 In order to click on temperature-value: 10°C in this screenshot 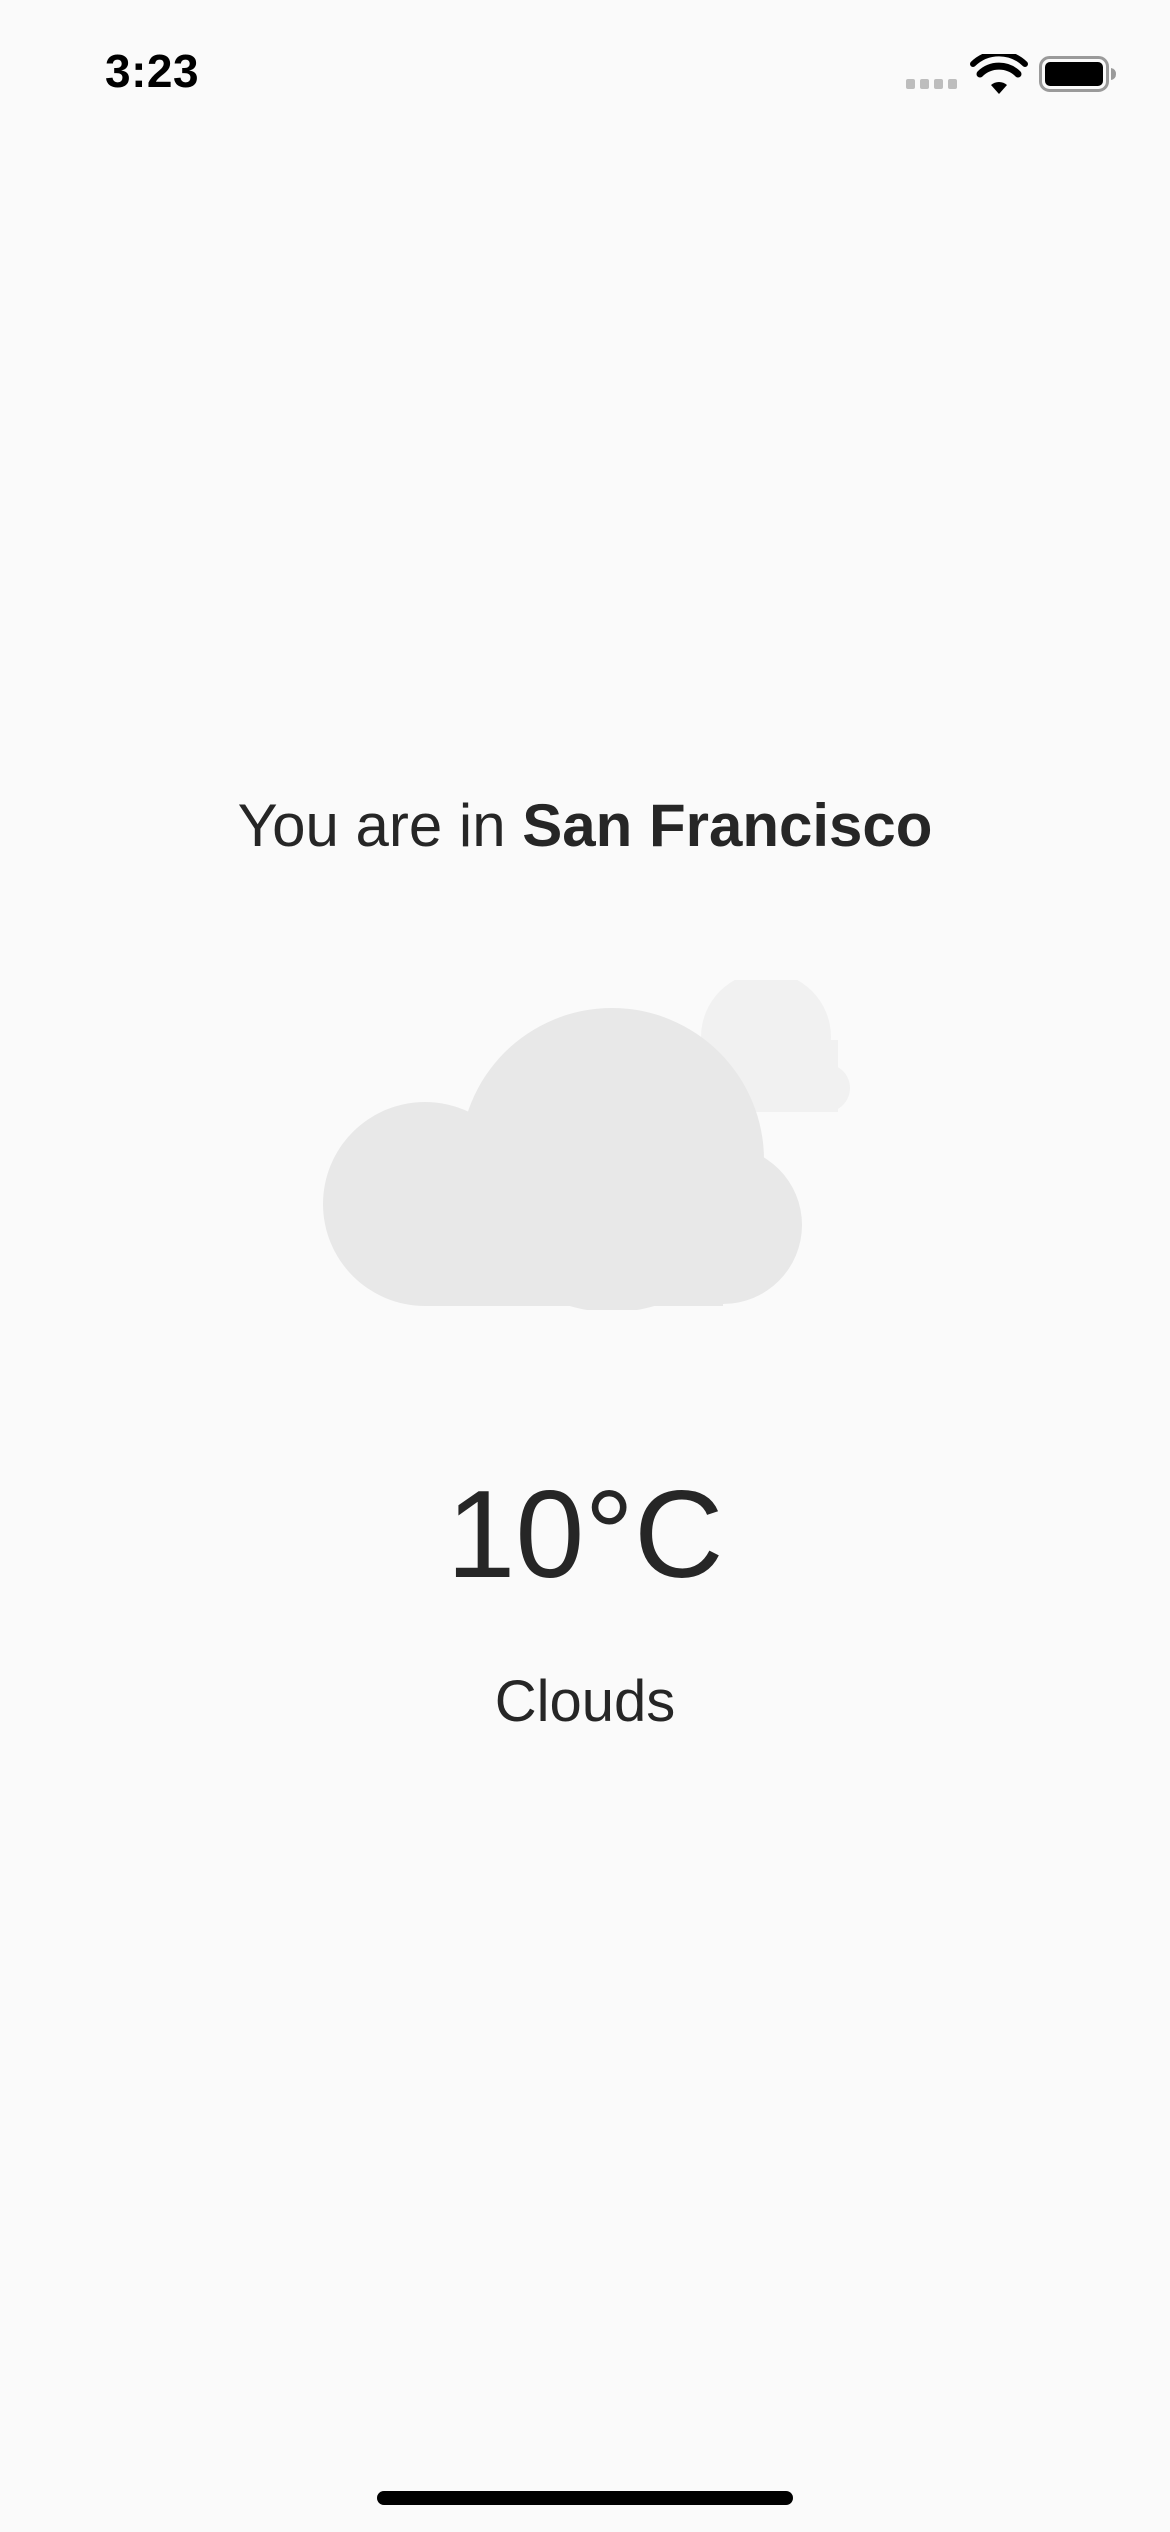, I will do `click(585, 1535)`.